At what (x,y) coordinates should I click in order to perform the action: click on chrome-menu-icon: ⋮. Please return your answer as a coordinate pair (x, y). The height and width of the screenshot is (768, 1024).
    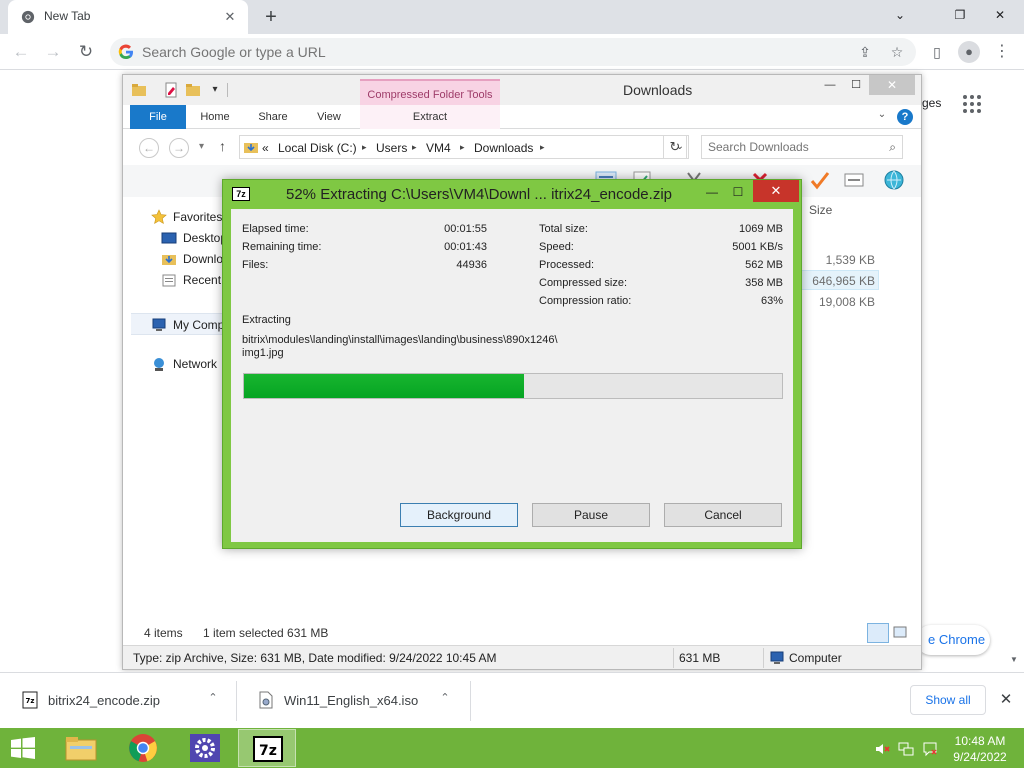
    Looking at the image, I should click on (1002, 52).